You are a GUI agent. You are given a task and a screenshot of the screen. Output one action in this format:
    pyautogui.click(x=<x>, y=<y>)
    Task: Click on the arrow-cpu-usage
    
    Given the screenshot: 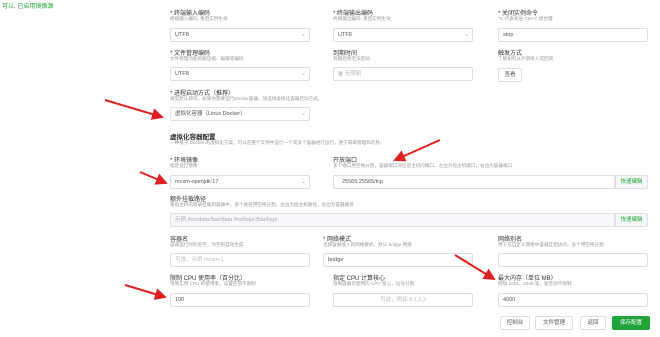 What is the action you would take?
    pyautogui.click(x=145, y=292)
    